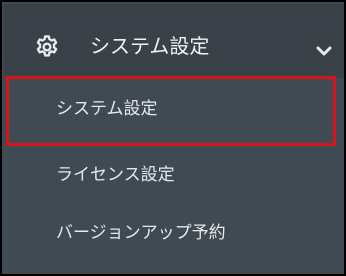  I want to click on menu-header-label: システム設定, so click(150, 46).